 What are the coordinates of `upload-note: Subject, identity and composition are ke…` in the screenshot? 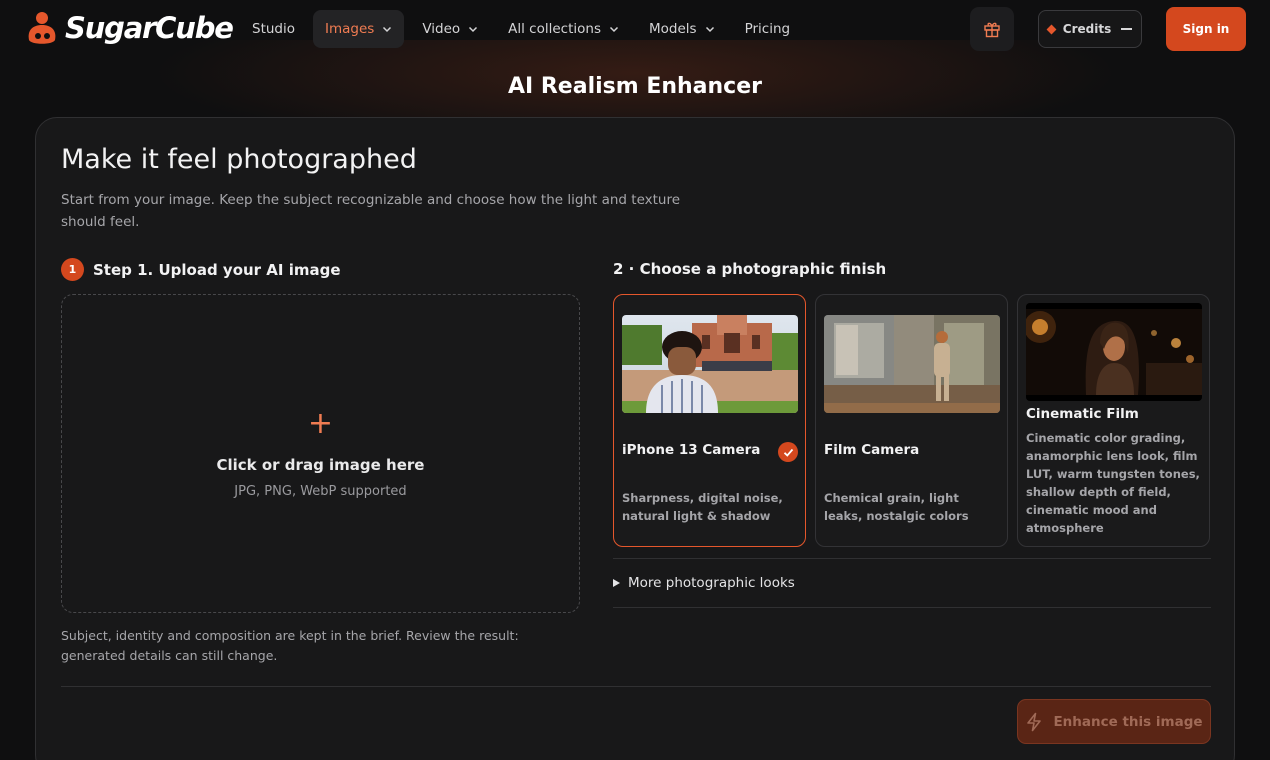 It's located at (290, 645).